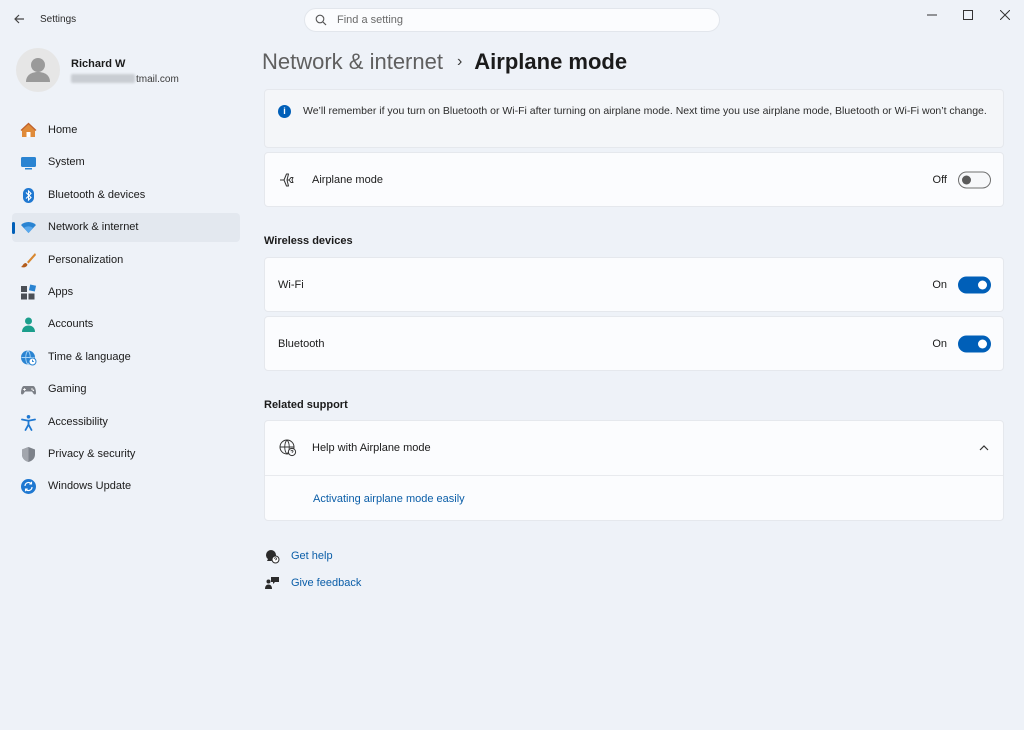 This screenshot has height=730, width=1024. What do you see at coordinates (28, 454) in the screenshot?
I see `shield-icon` at bounding box center [28, 454].